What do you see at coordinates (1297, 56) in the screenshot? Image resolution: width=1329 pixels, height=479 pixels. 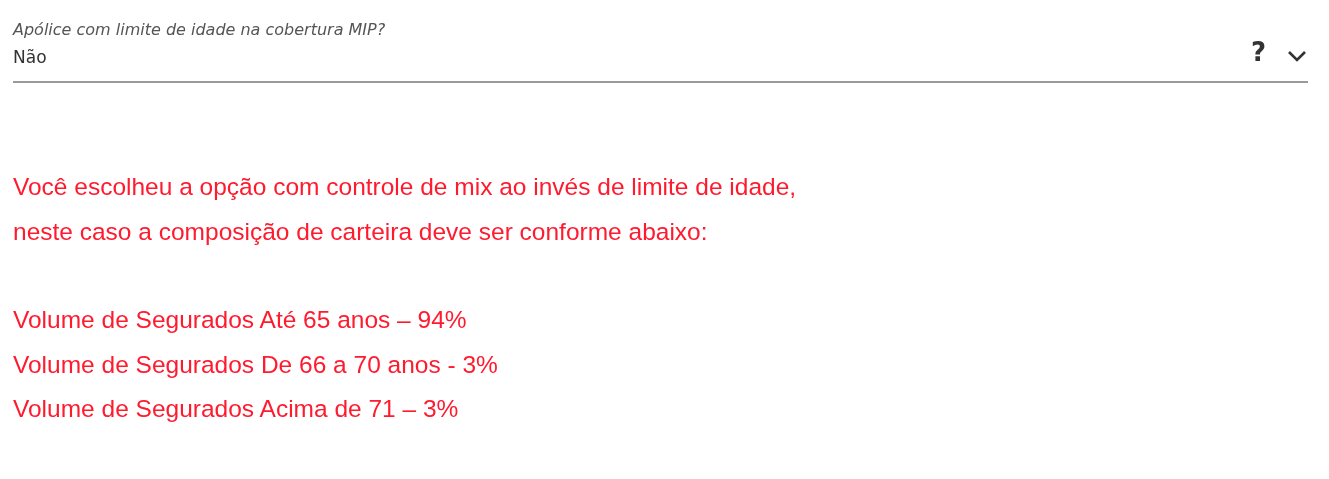 I see `chevron-down-icon` at bounding box center [1297, 56].